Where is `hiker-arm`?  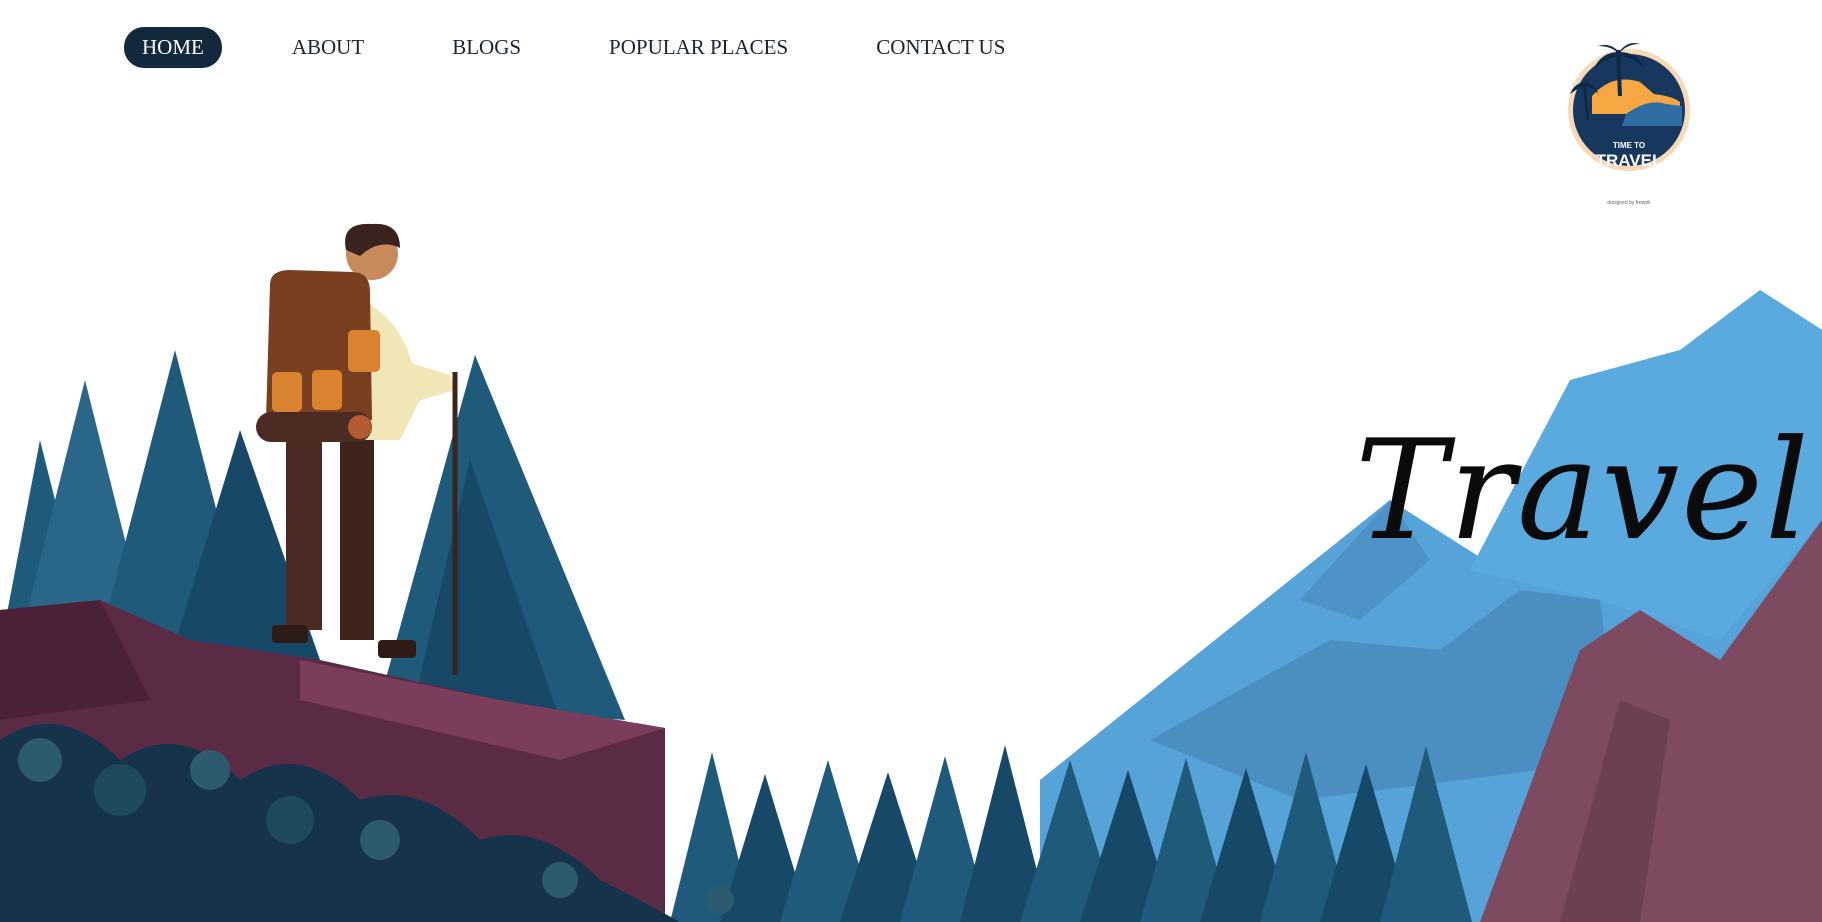
hiker-arm is located at coordinates (427, 382).